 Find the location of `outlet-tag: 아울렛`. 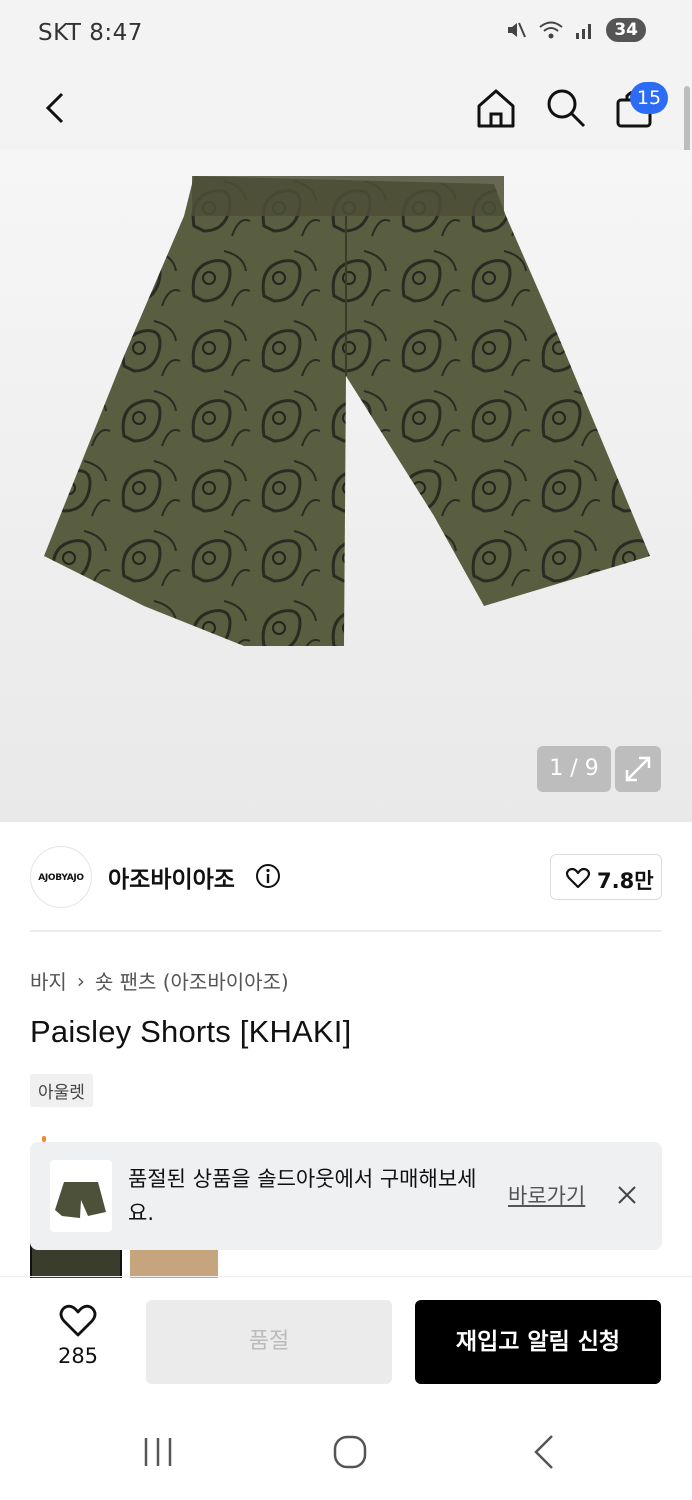

outlet-tag: 아울렛 is located at coordinates (61, 1090).